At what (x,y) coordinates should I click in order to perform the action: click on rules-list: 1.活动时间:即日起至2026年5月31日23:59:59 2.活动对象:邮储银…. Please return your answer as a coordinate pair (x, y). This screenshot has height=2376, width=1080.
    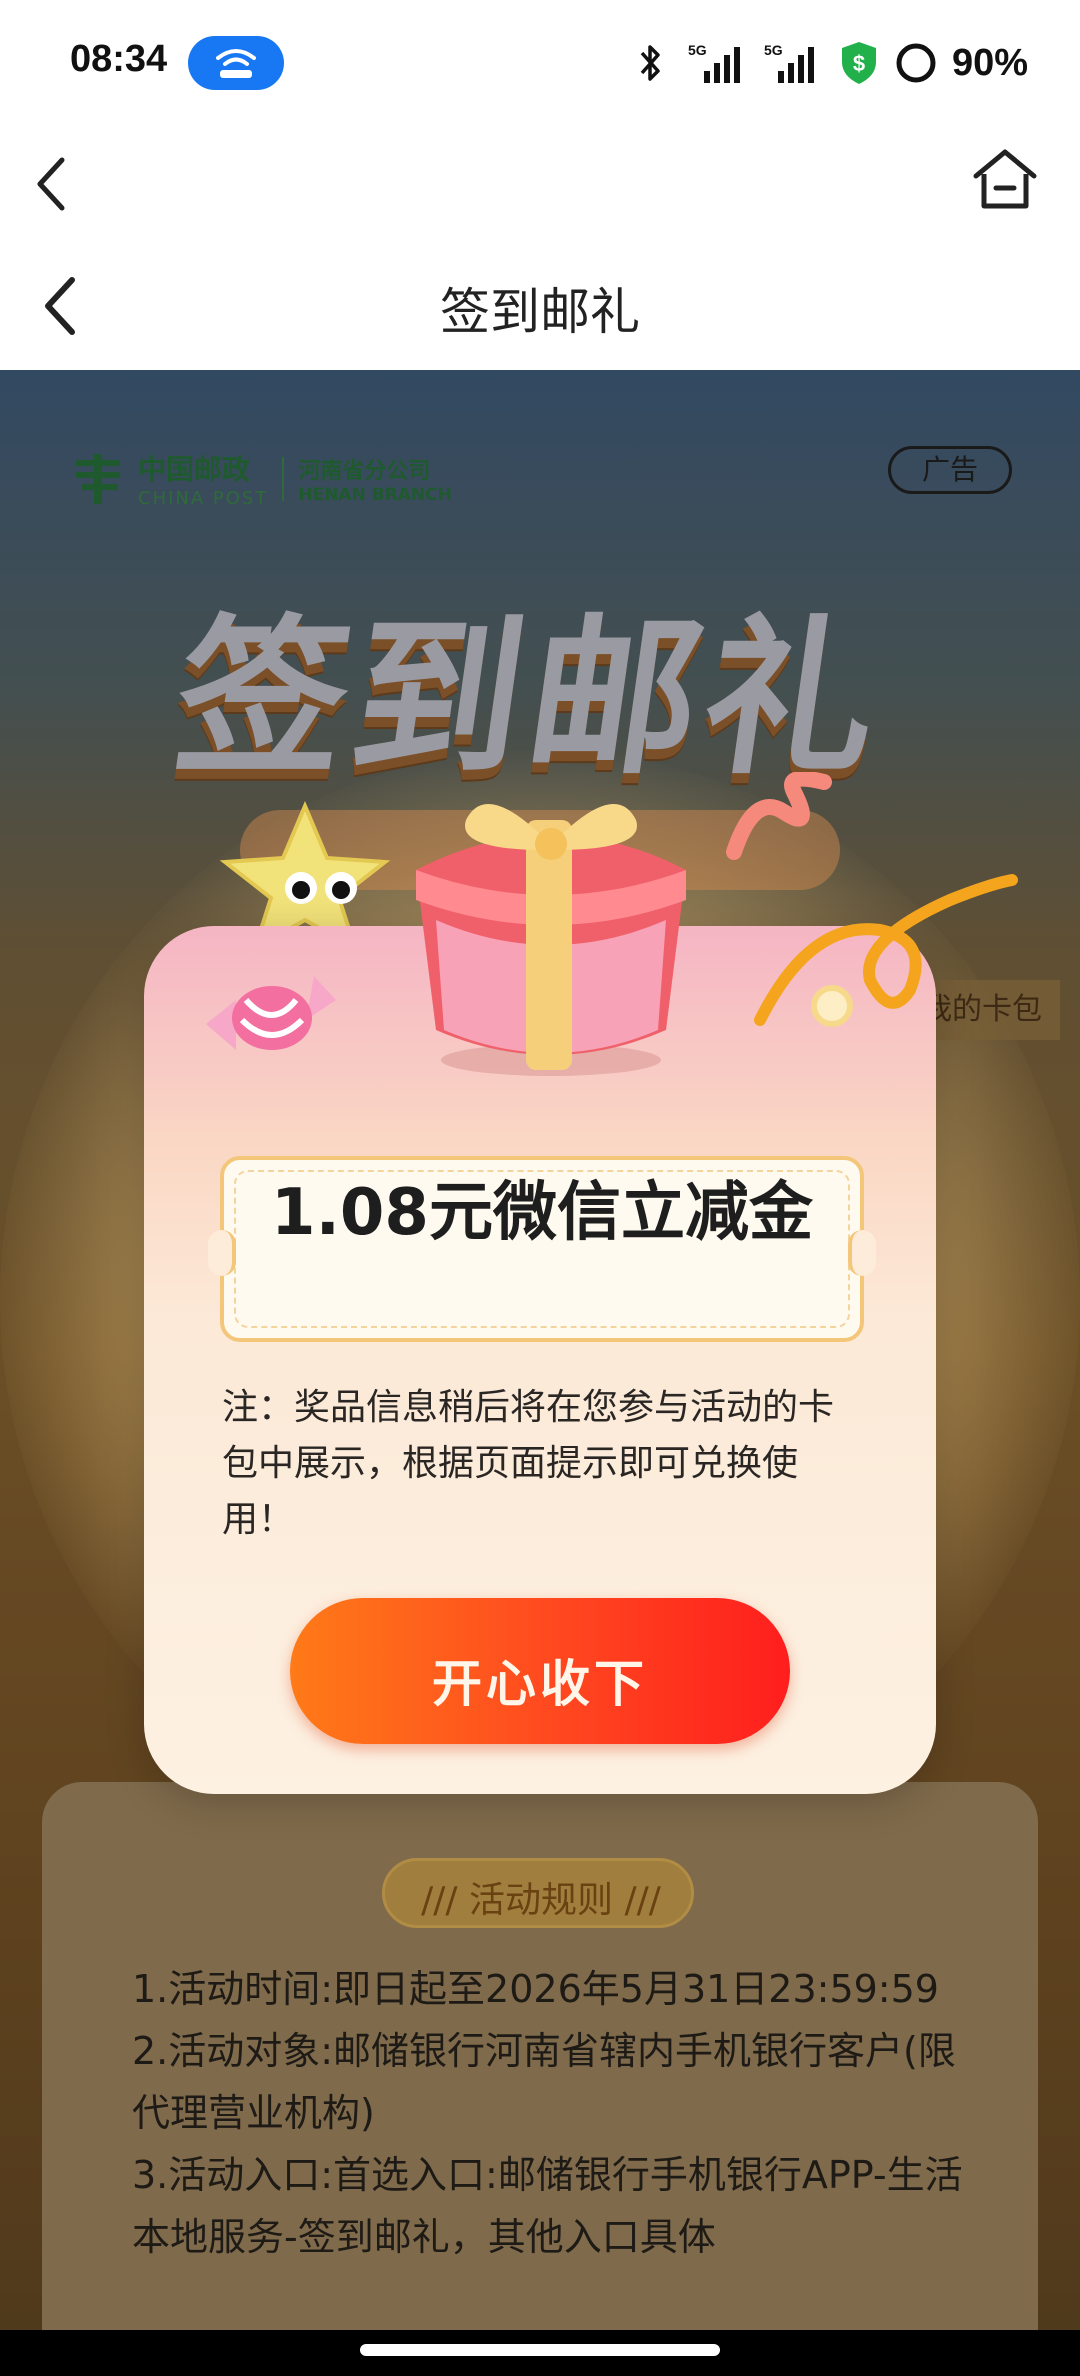
    Looking at the image, I should click on (562, 2113).